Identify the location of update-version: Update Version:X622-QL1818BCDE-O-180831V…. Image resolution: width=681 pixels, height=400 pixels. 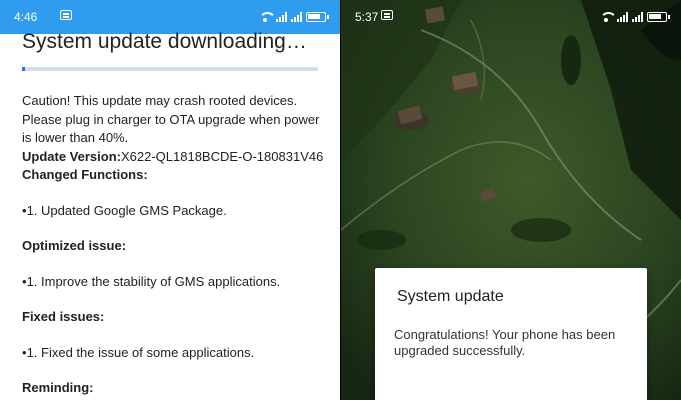
(175, 157).